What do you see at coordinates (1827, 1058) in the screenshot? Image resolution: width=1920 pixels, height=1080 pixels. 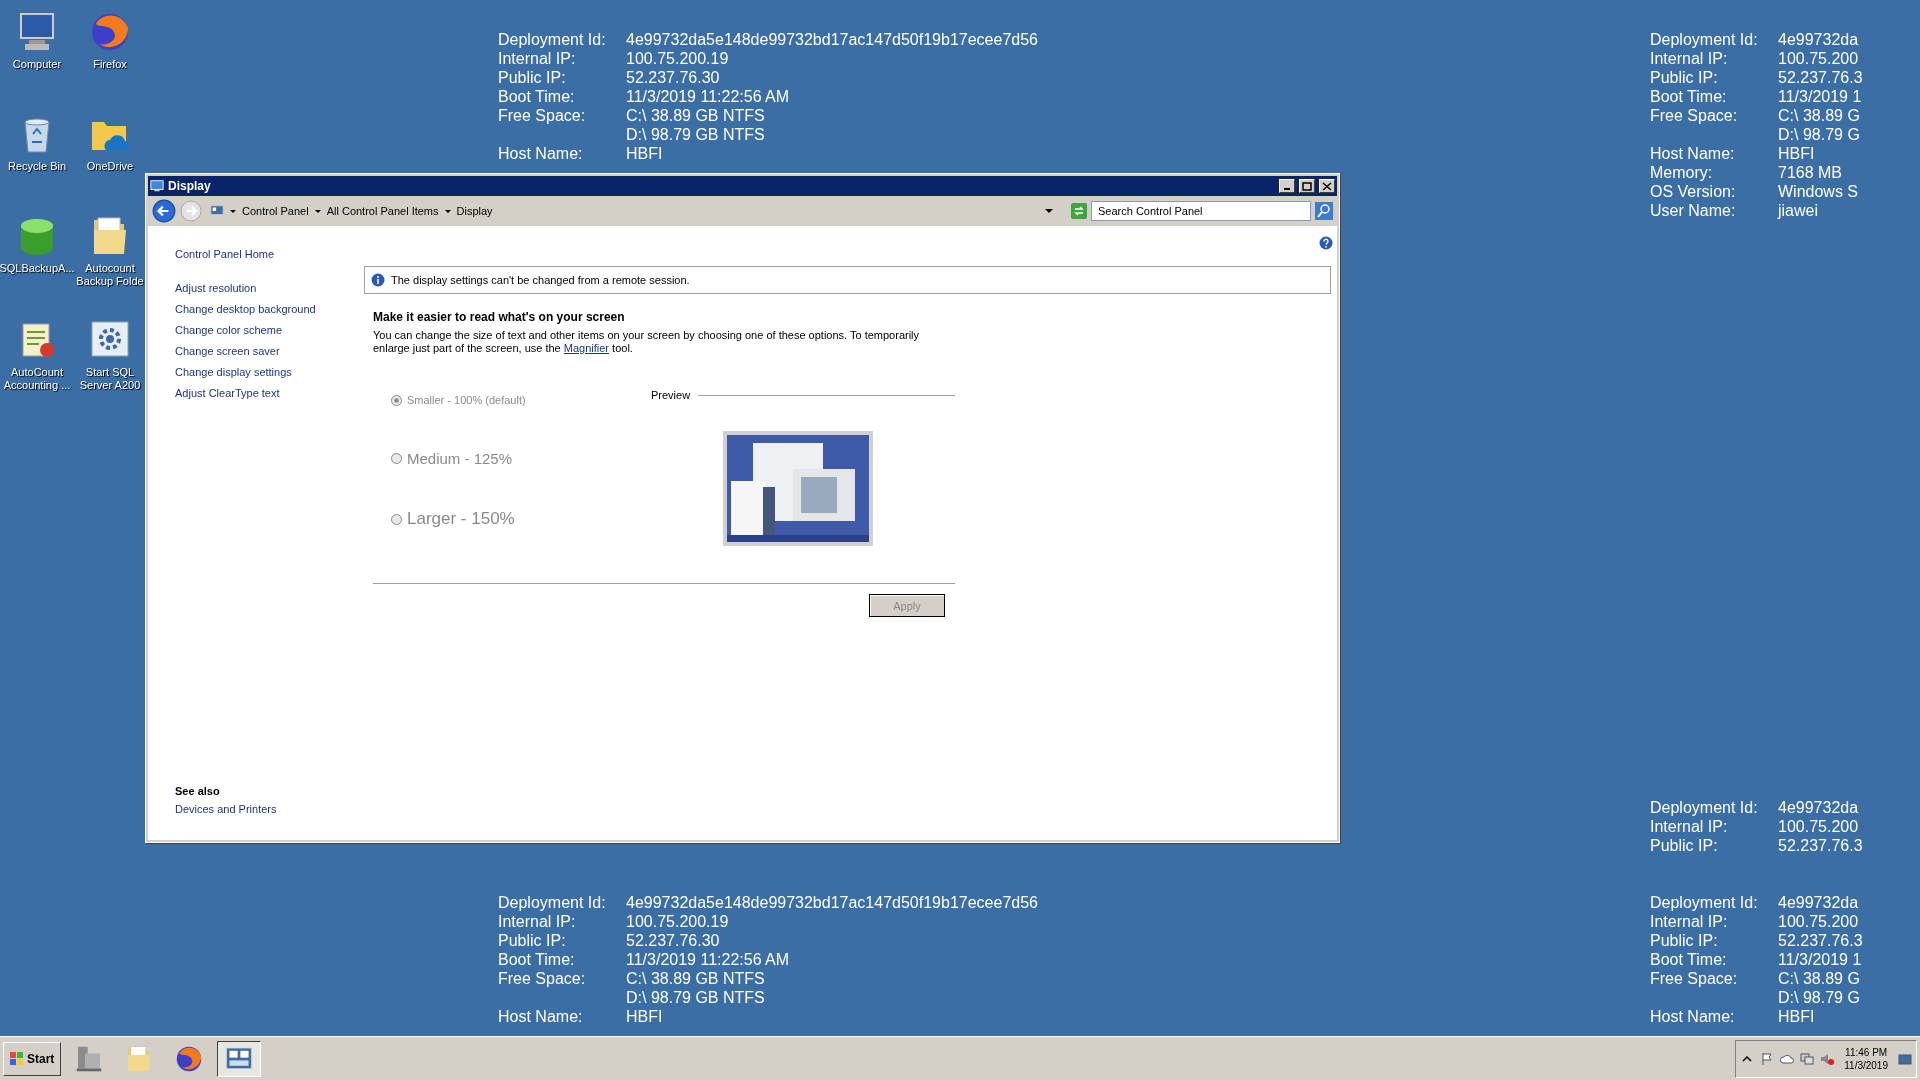 I see `speaker-muted-icon` at bounding box center [1827, 1058].